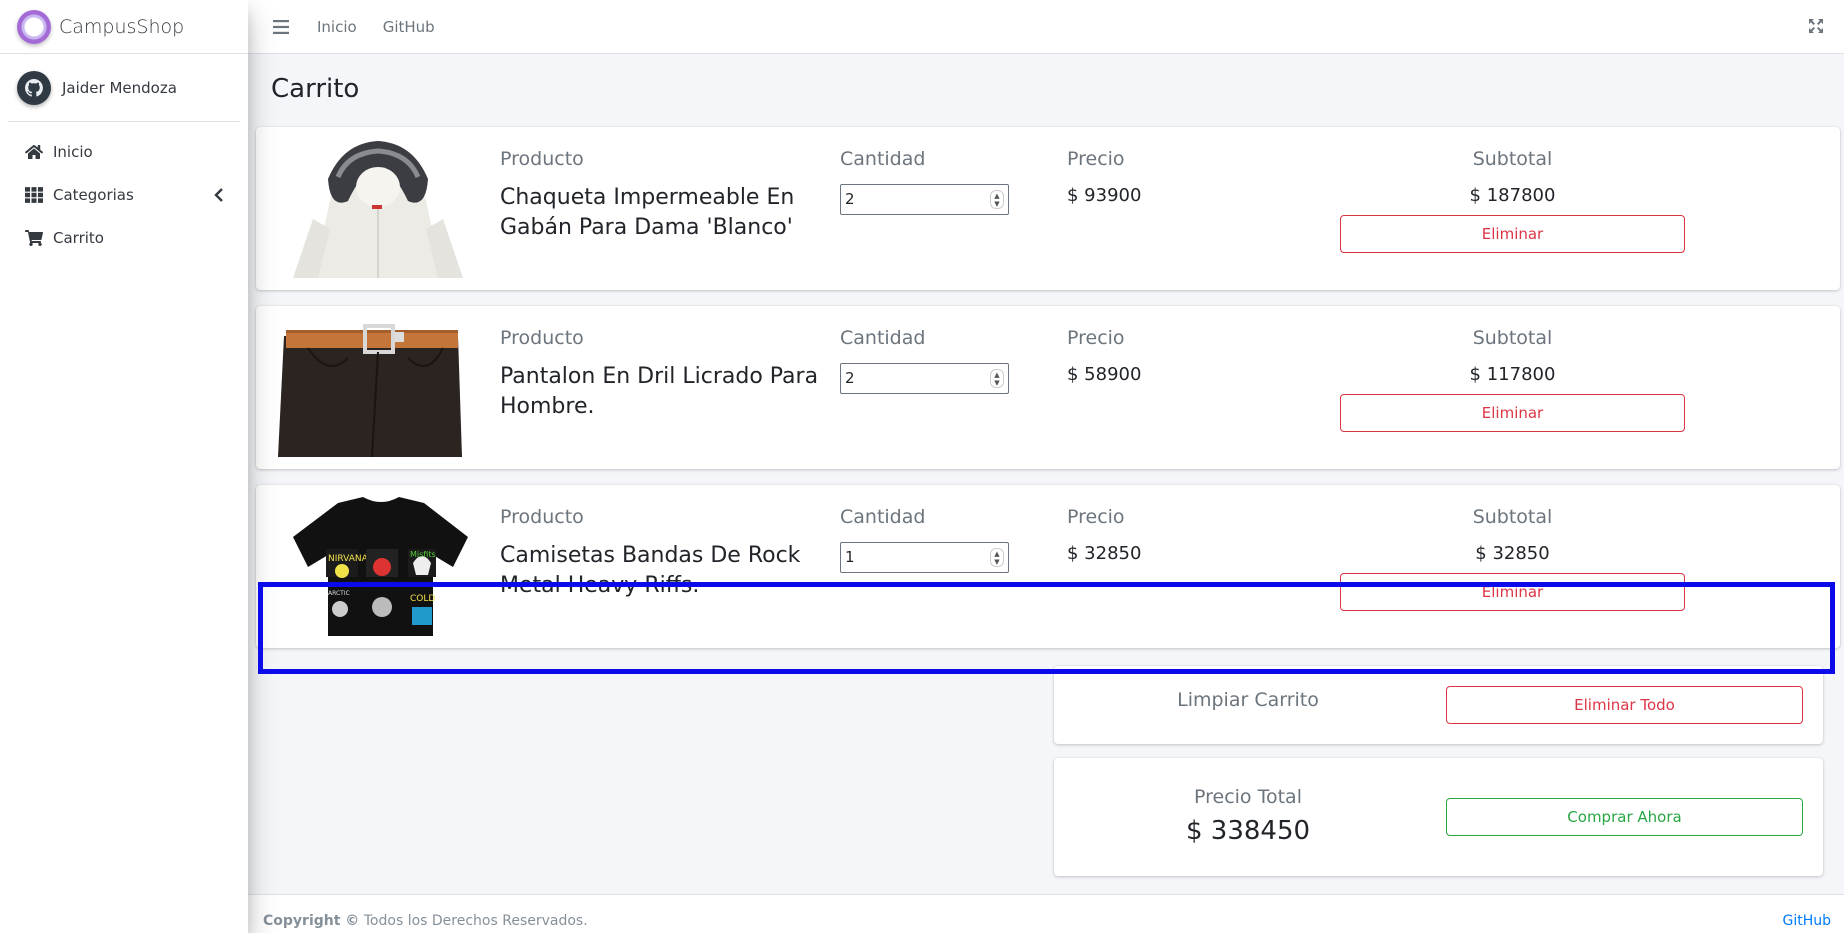  I want to click on price-value: $ 58900, so click(1104, 374).